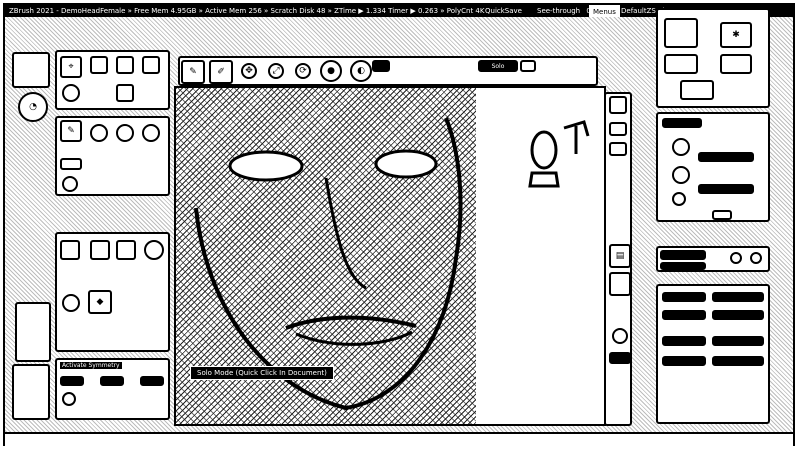  I want to click on material-icon: ◐, so click(361, 70).